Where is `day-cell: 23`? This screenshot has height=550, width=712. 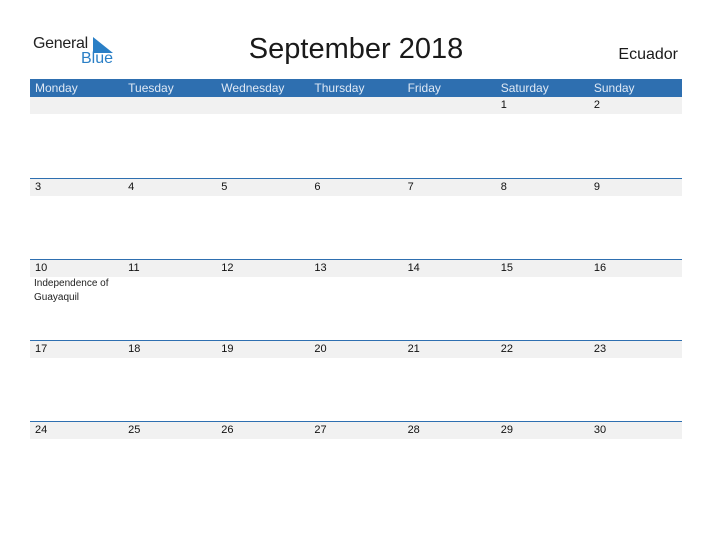
day-cell: 23 is located at coordinates (635, 381).